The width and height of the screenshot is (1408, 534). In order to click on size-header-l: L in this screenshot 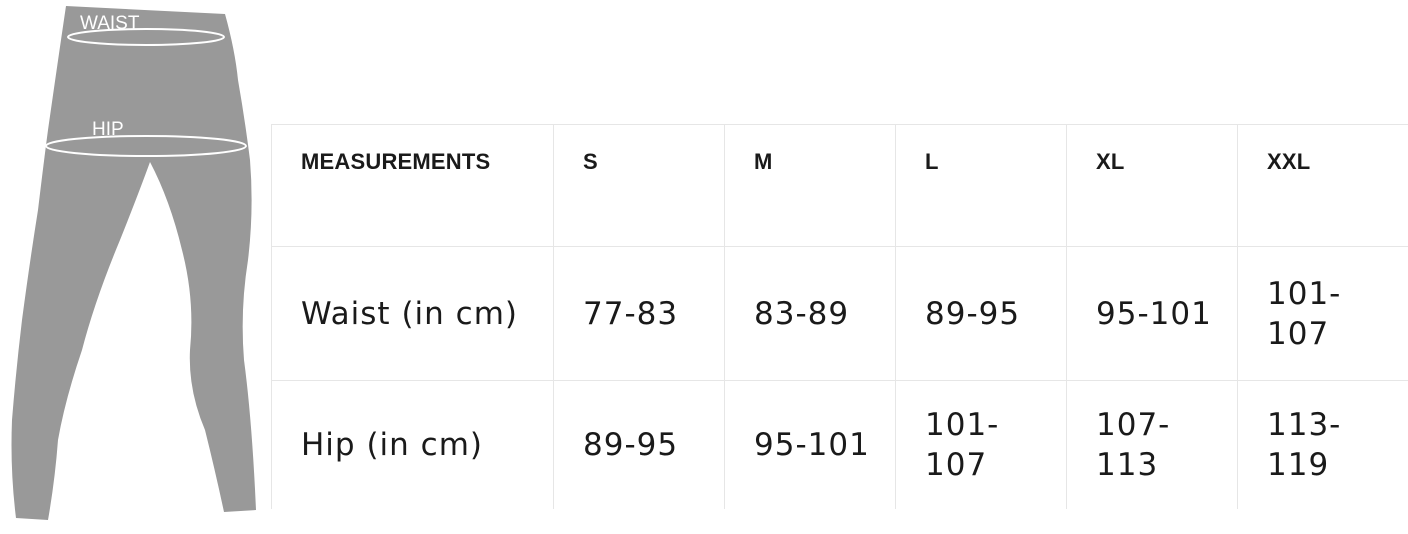, I will do `click(981, 185)`.